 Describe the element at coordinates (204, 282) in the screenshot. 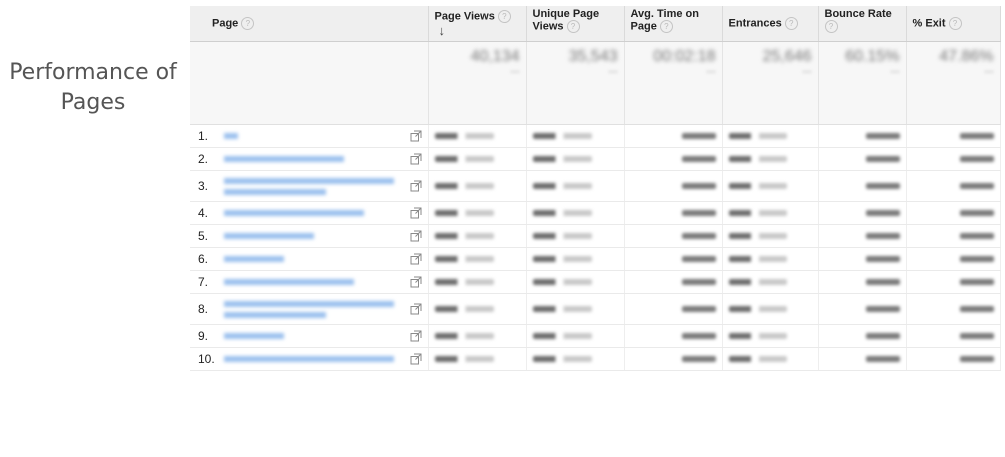

I see `row-index: 7.` at that location.